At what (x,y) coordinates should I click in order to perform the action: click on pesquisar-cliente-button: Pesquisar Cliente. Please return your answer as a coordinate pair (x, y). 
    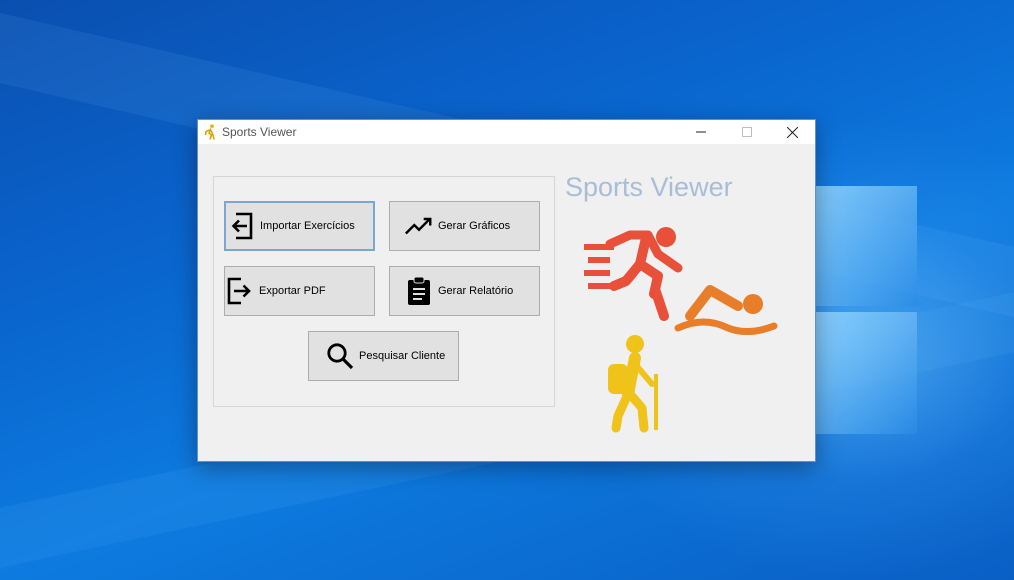
    Looking at the image, I should click on (383, 356).